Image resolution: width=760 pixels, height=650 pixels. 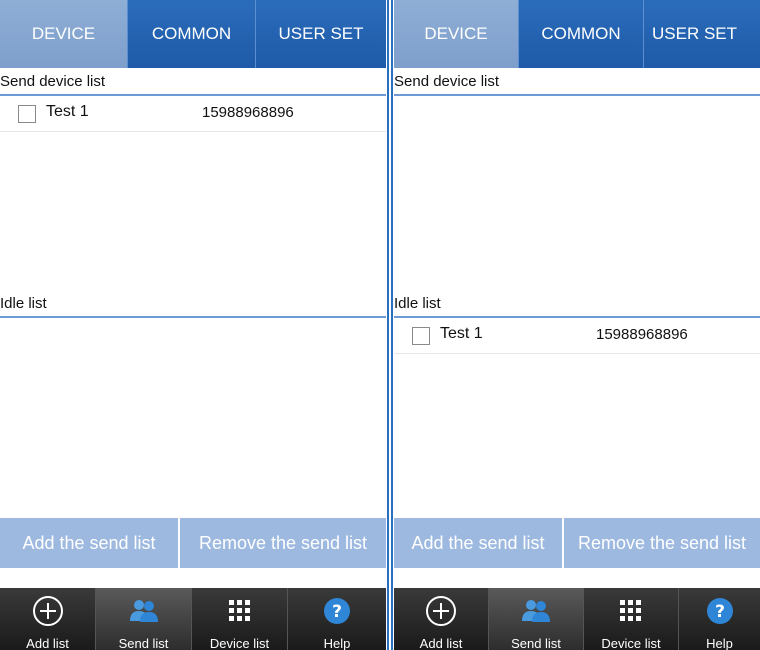 I want to click on idle-list: Test 1 15988968896, so click(x=577, y=418).